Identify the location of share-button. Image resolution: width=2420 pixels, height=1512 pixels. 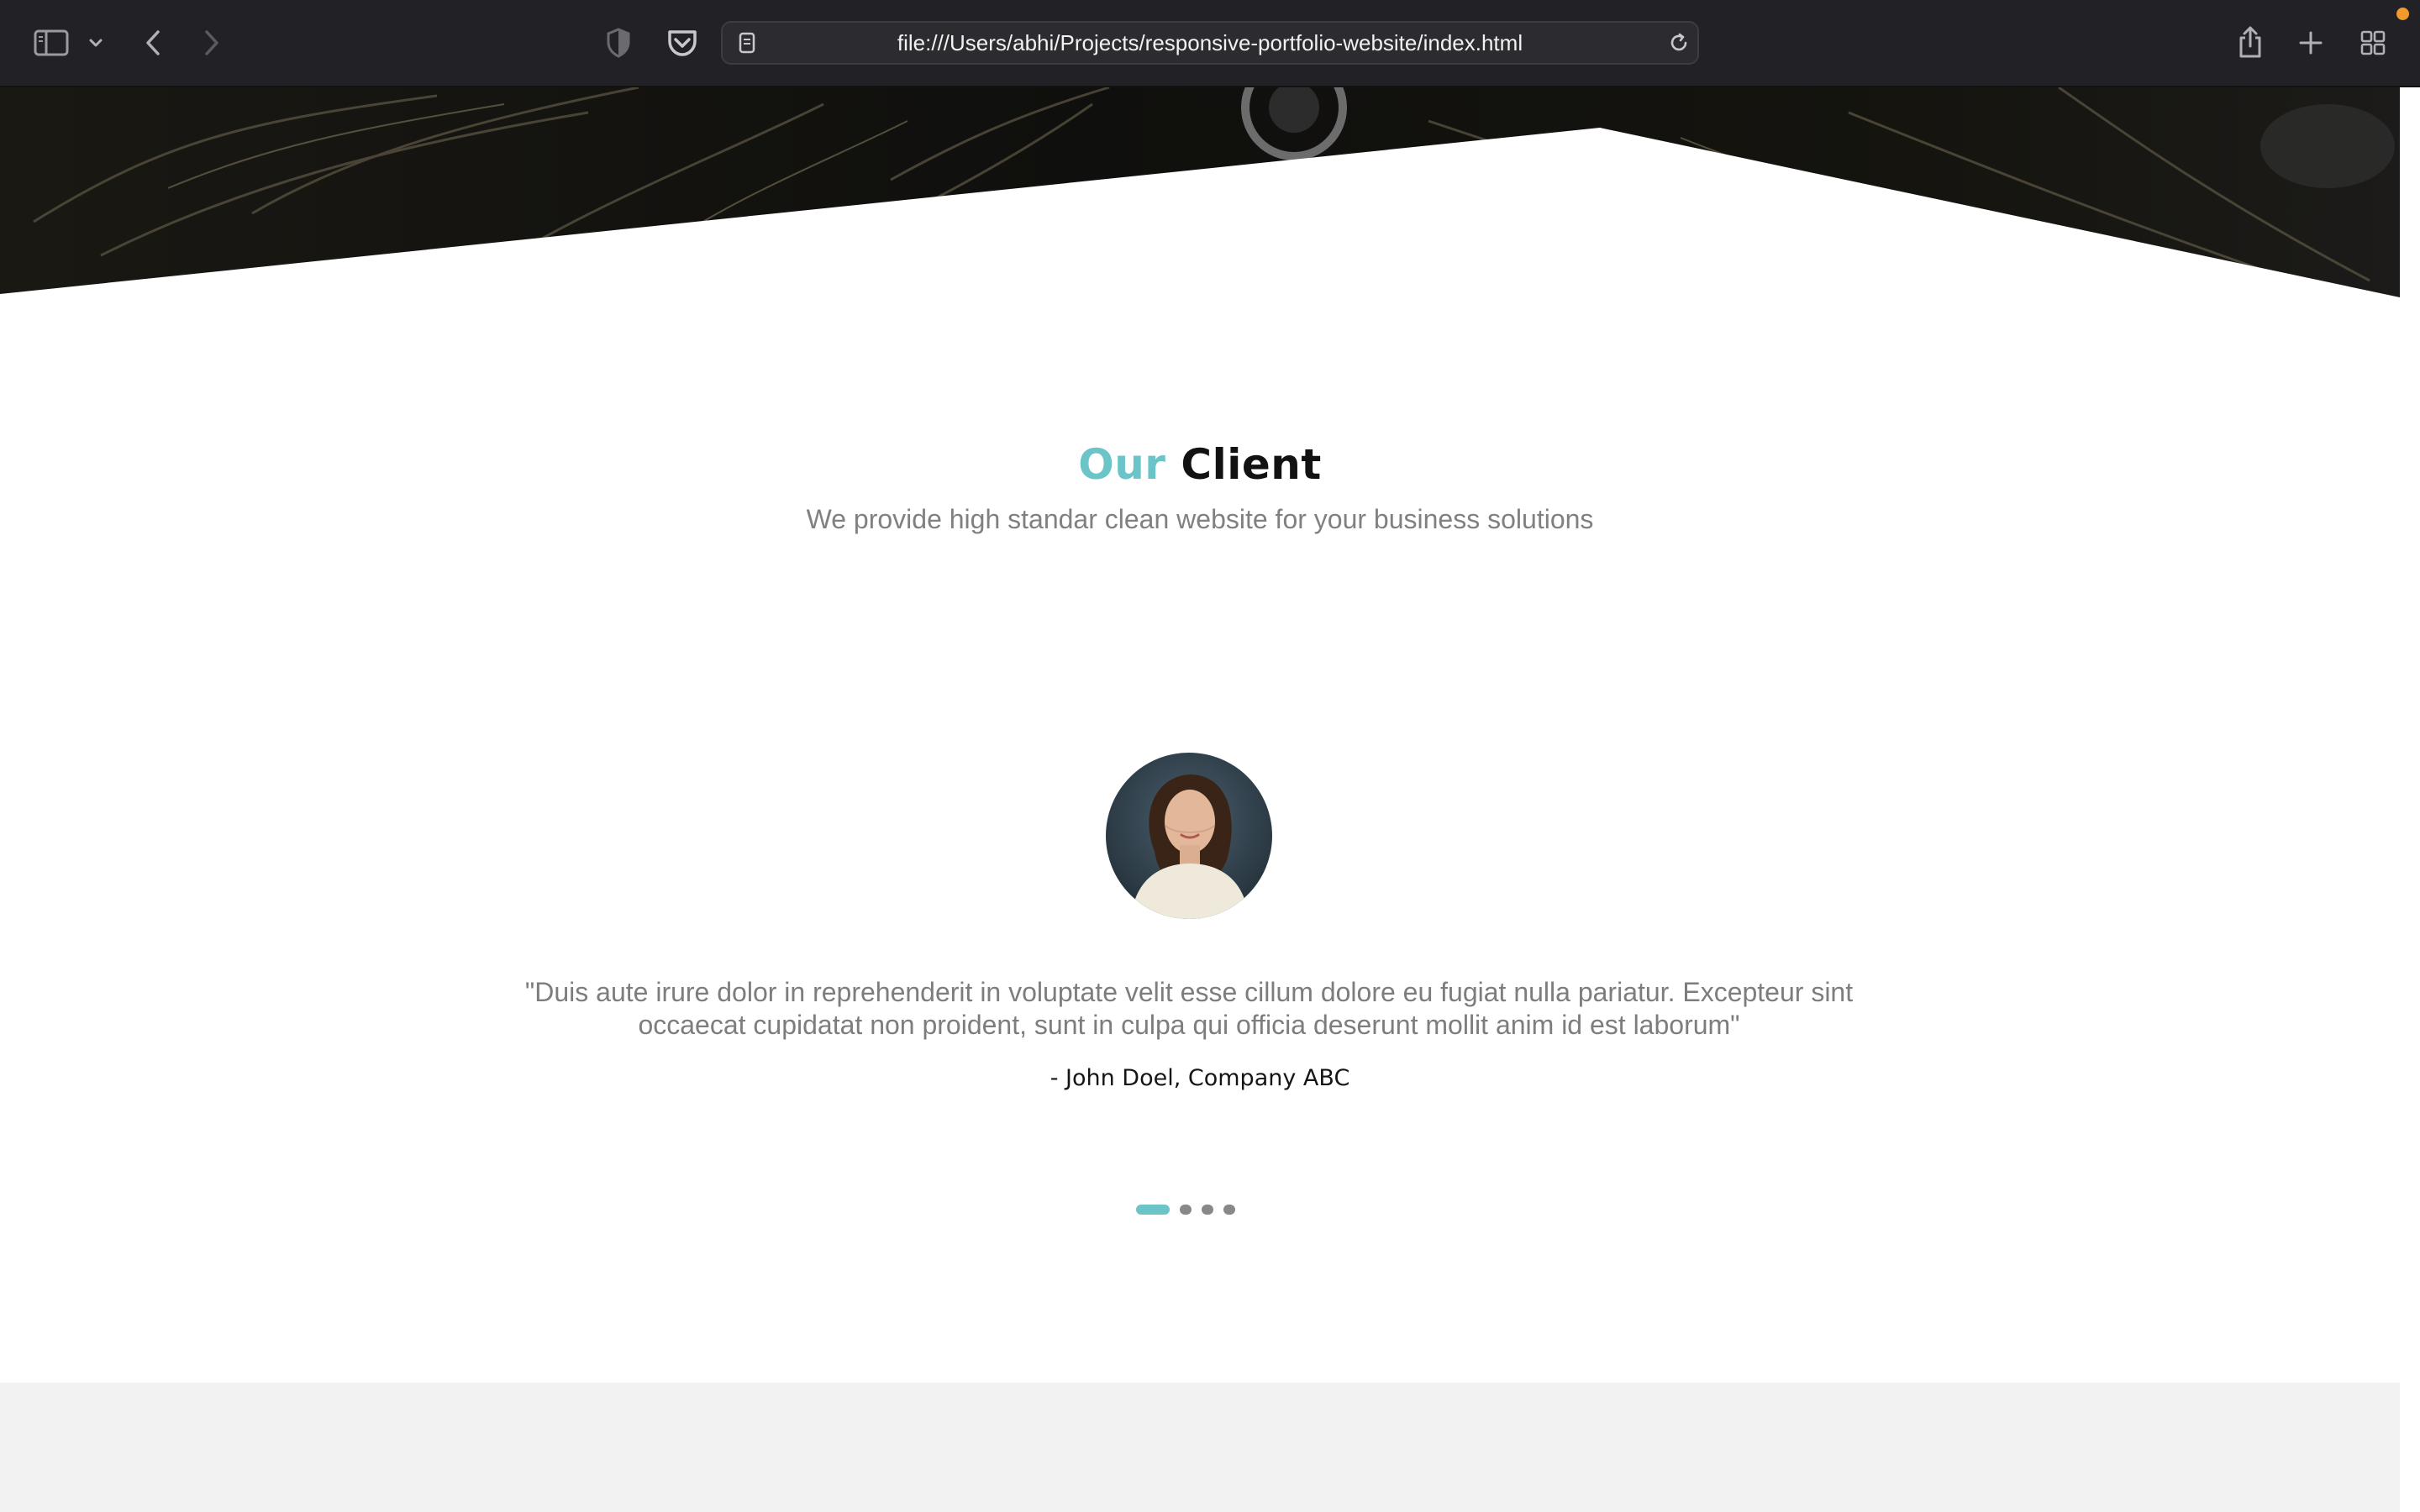
(2250, 42).